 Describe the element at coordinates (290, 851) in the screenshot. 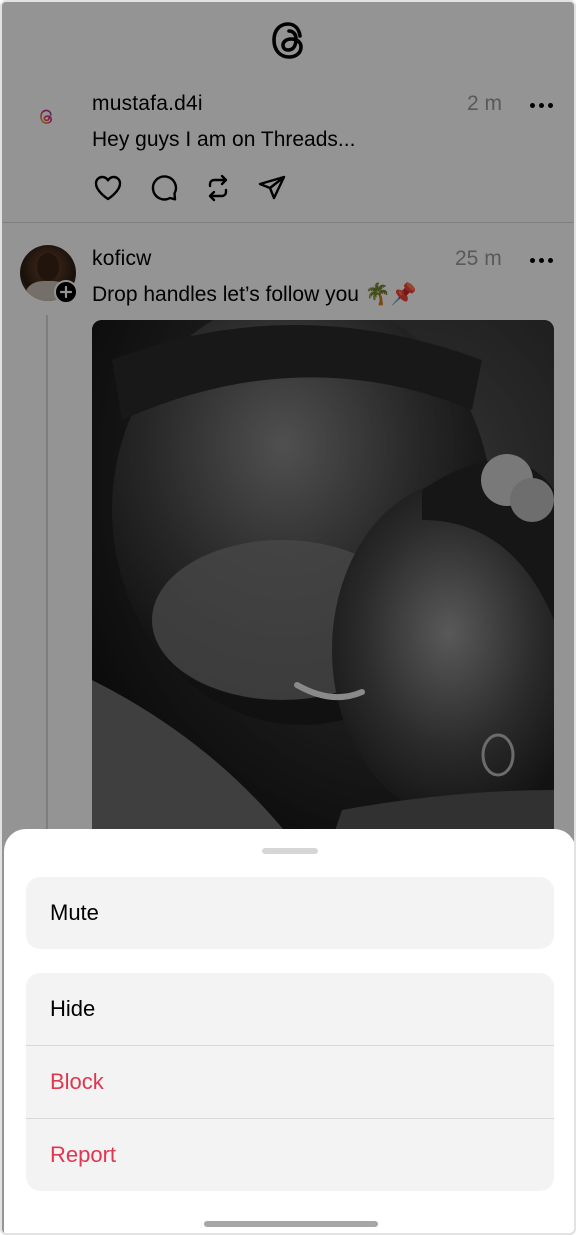

I see `sheet-grabber` at that location.